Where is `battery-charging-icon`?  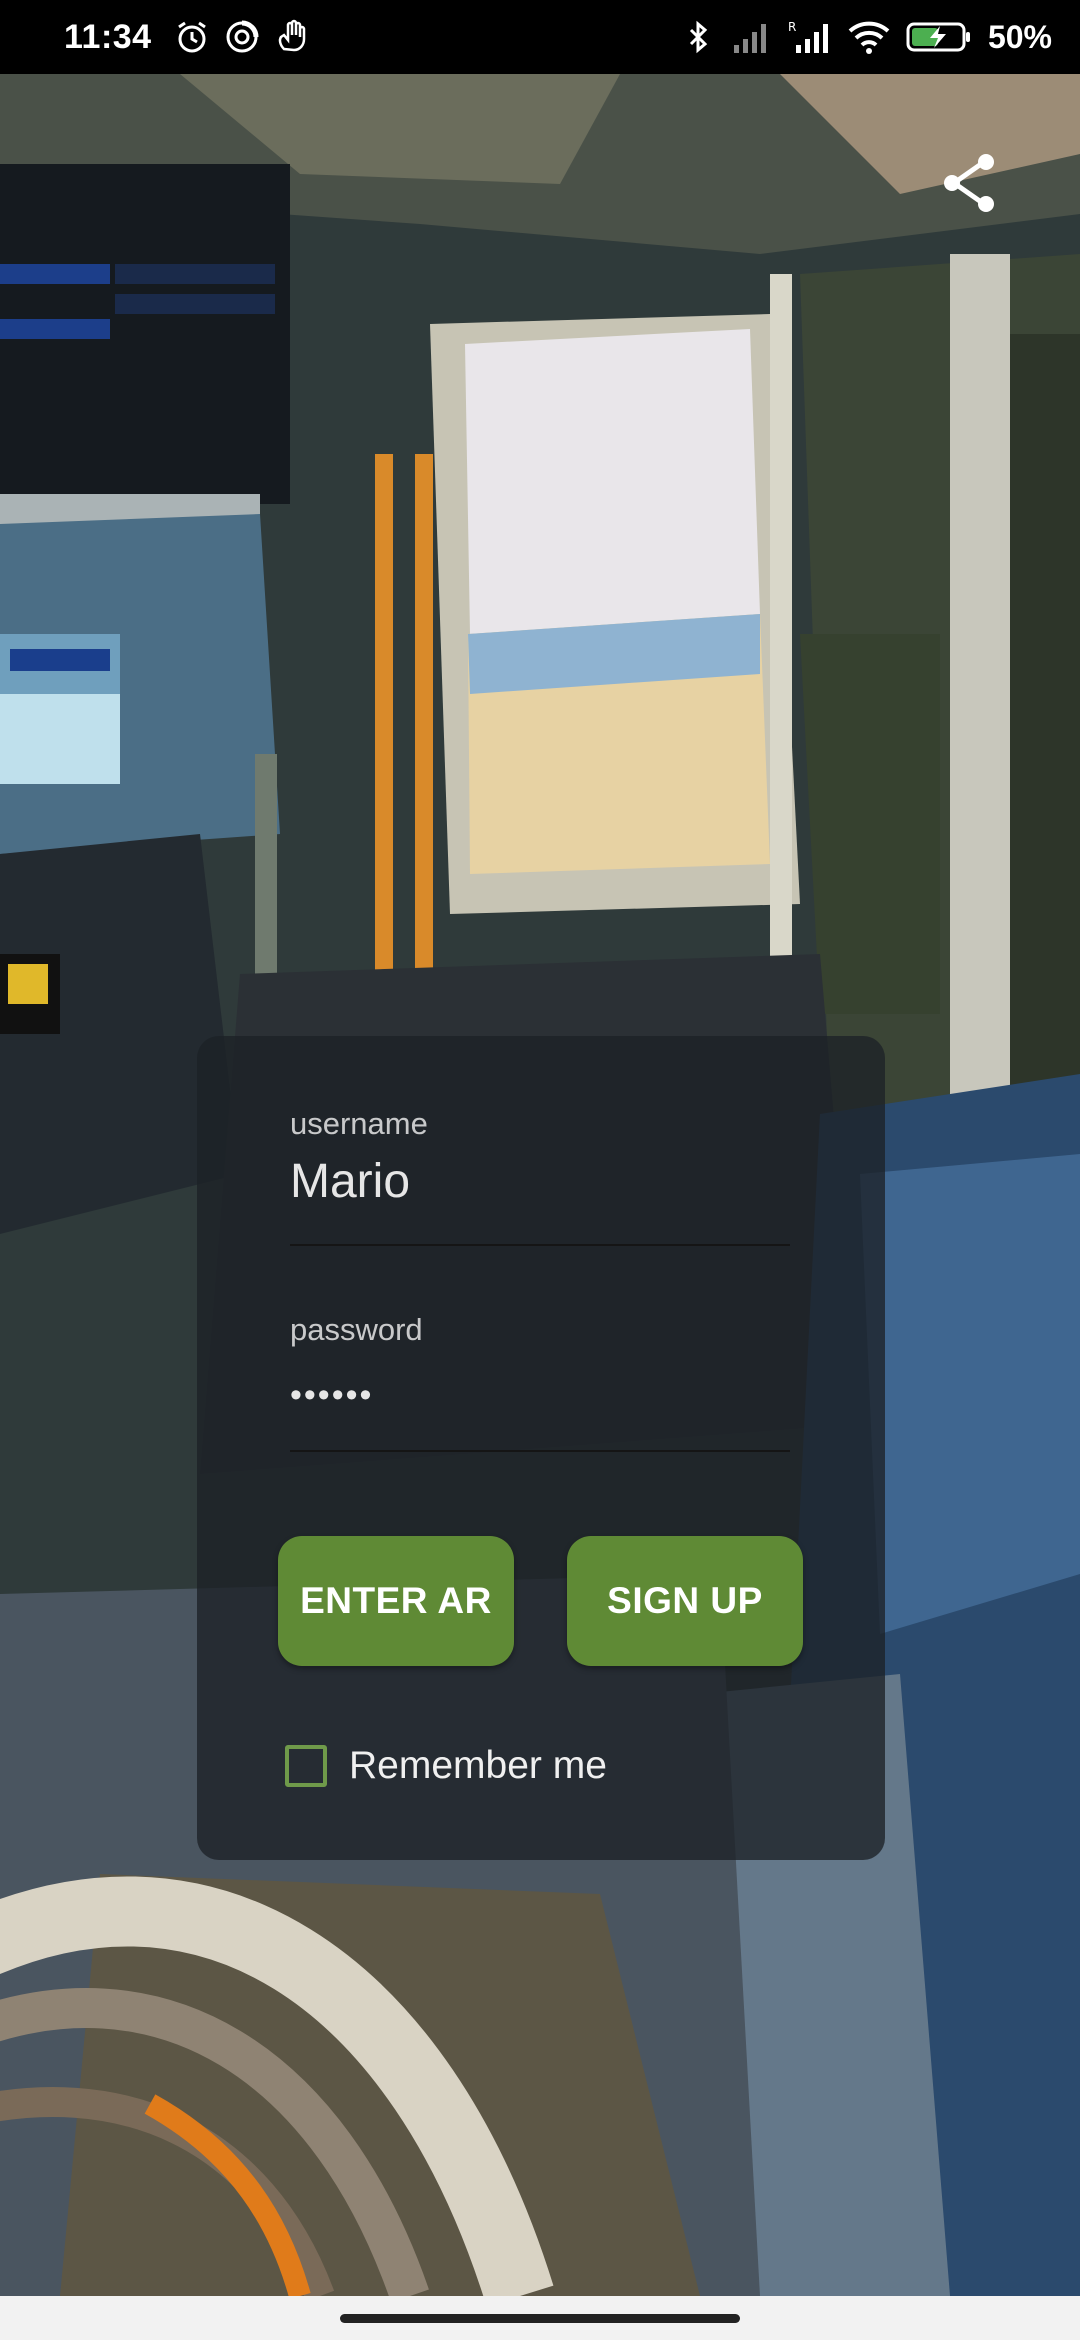
battery-charging-icon is located at coordinates (939, 37).